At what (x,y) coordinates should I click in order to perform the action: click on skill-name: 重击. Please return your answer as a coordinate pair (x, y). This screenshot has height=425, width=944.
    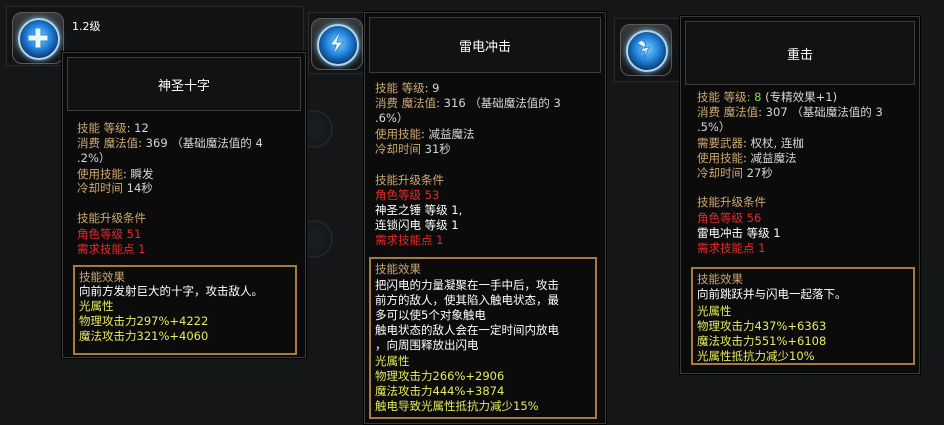
    Looking at the image, I should click on (799, 55).